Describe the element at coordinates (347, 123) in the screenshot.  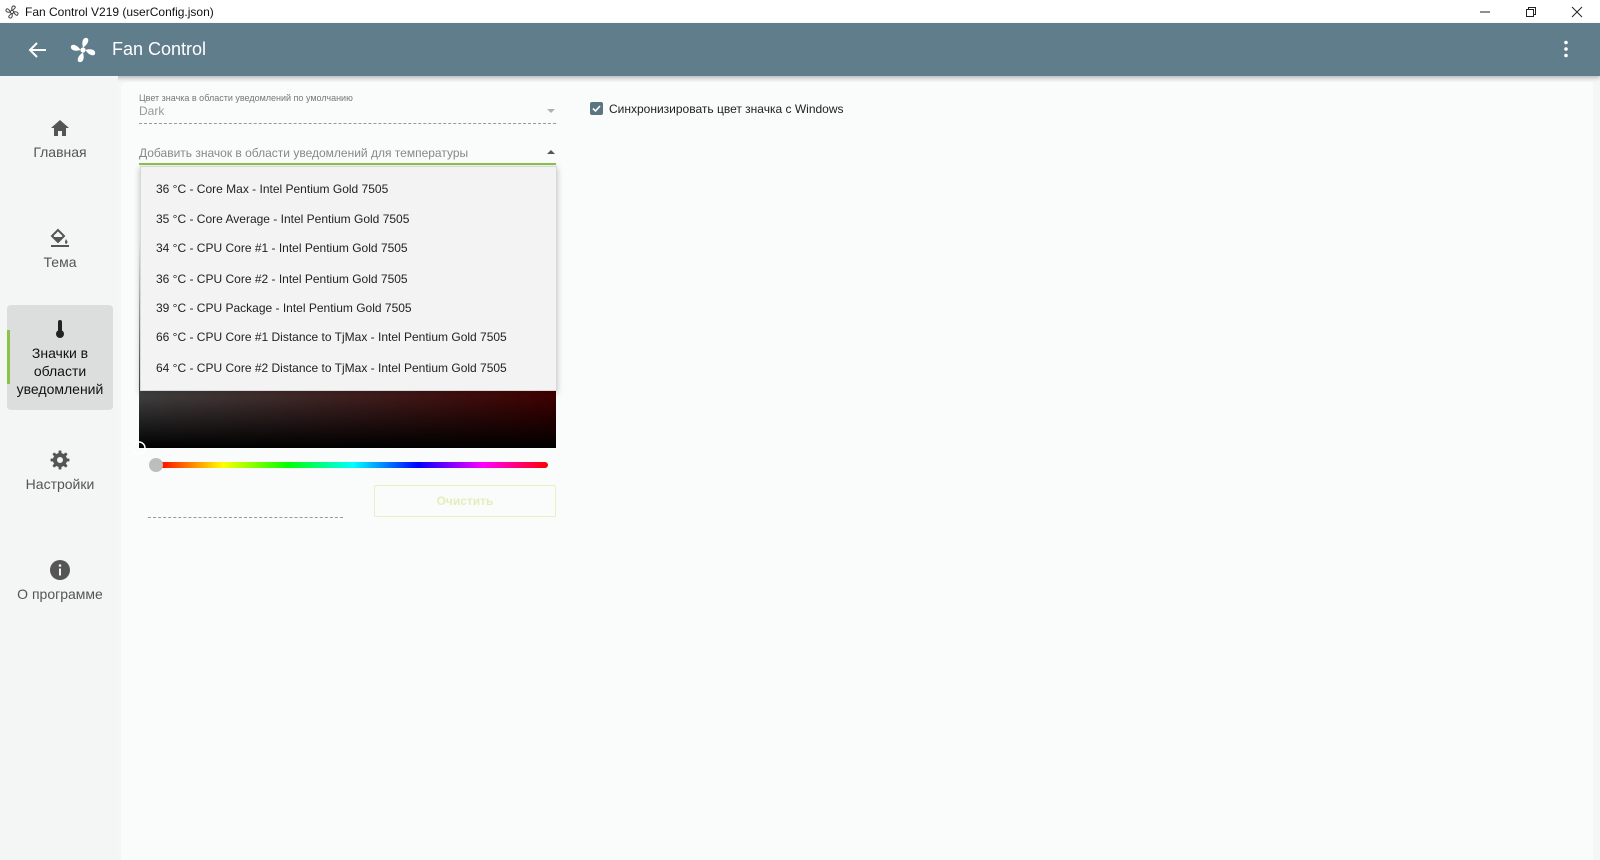
I see `default-icon-color-underline` at that location.